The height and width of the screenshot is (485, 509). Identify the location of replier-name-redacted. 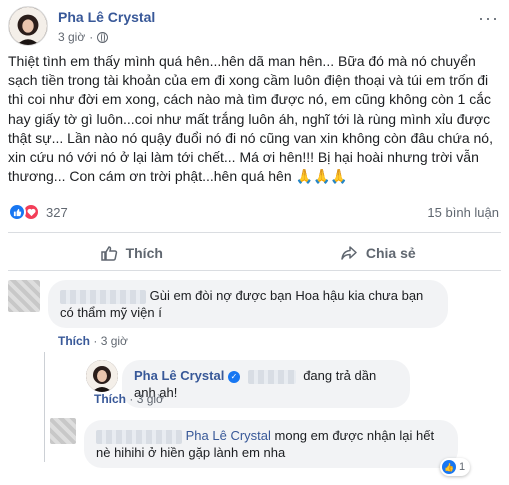
(139, 436).